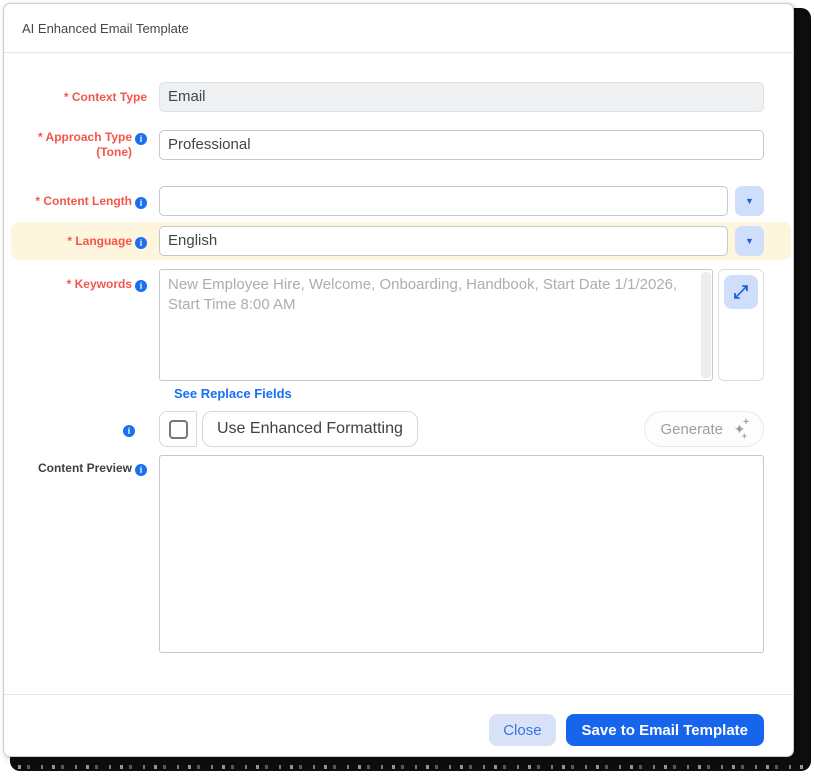 The width and height of the screenshot is (814, 777). Describe the element at coordinates (691, 429) in the screenshot. I see `generate-button-label: Generate` at that location.